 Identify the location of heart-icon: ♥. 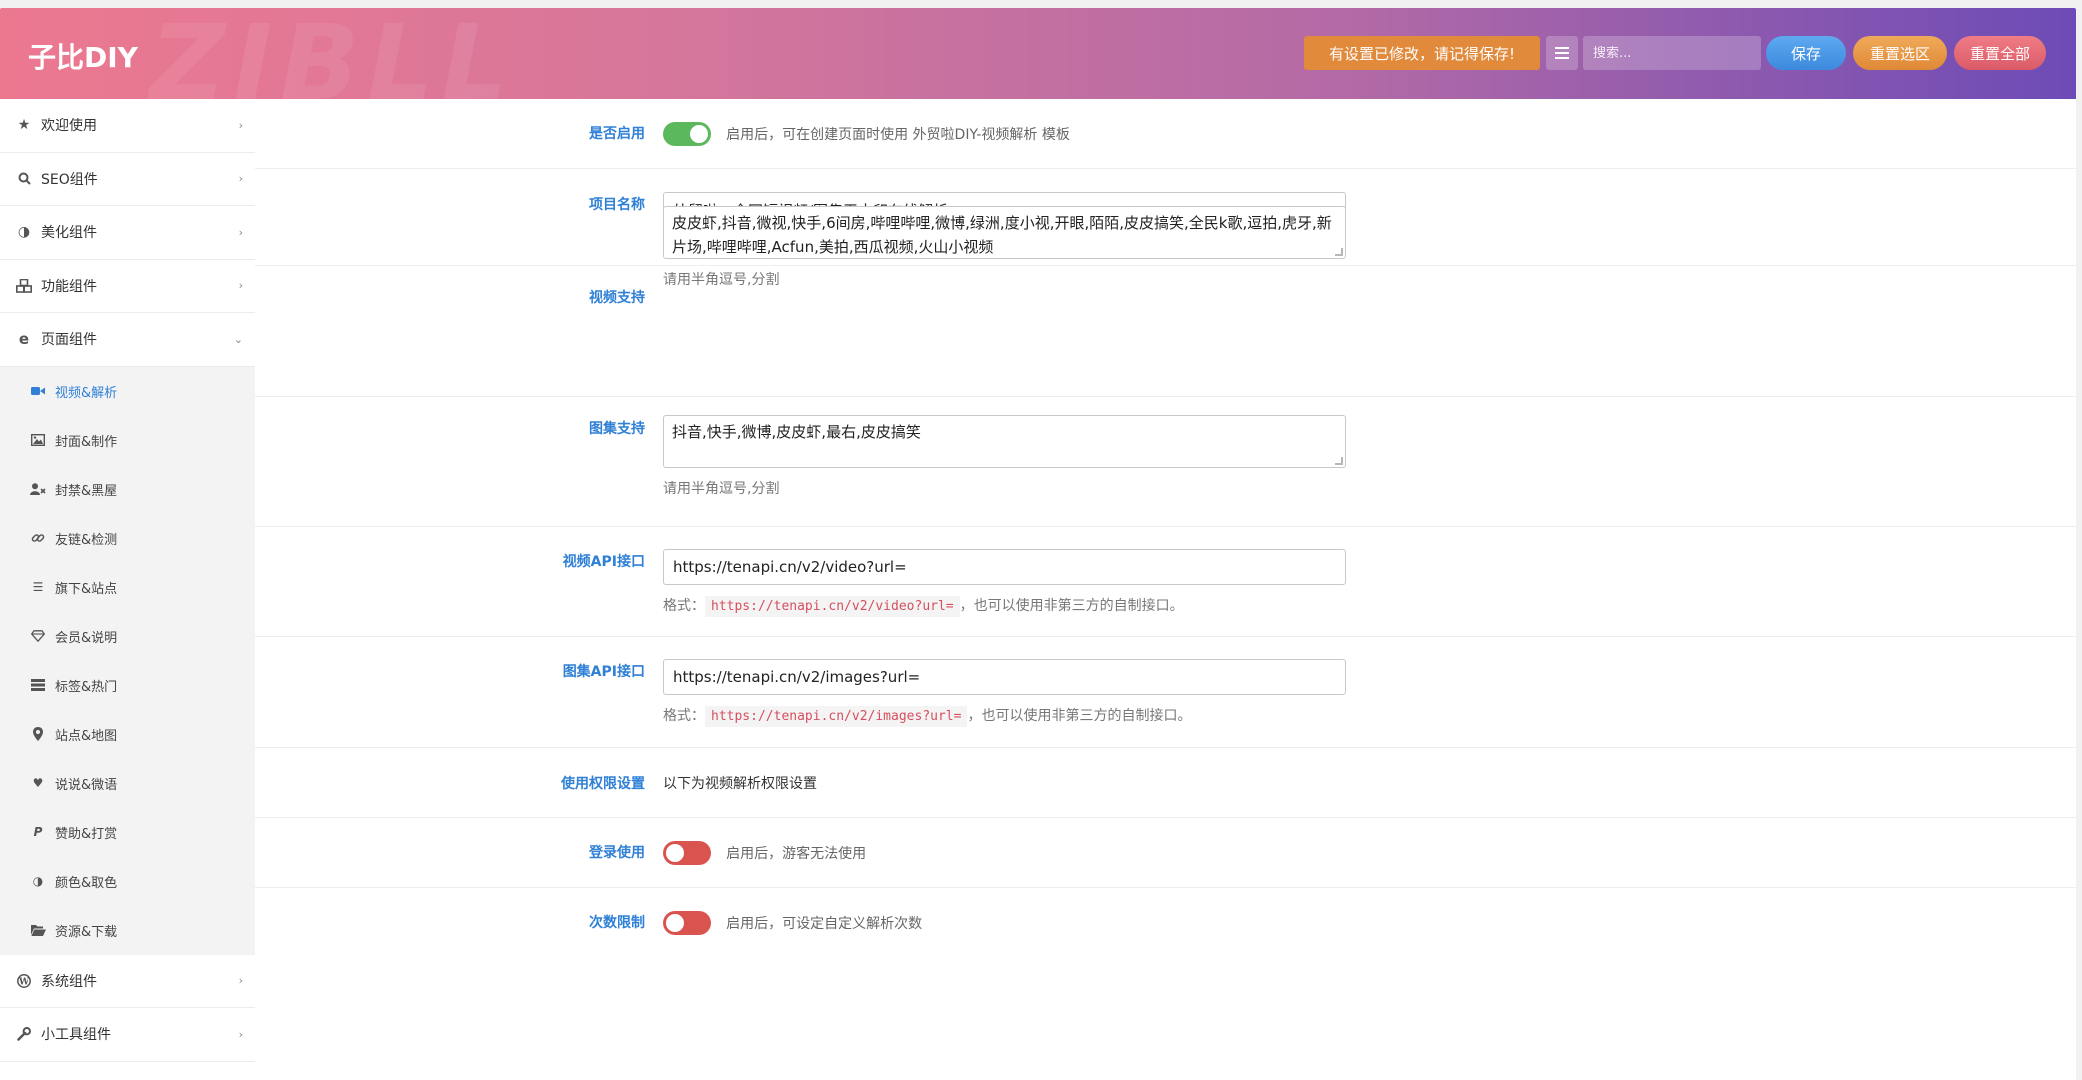
(38, 783).